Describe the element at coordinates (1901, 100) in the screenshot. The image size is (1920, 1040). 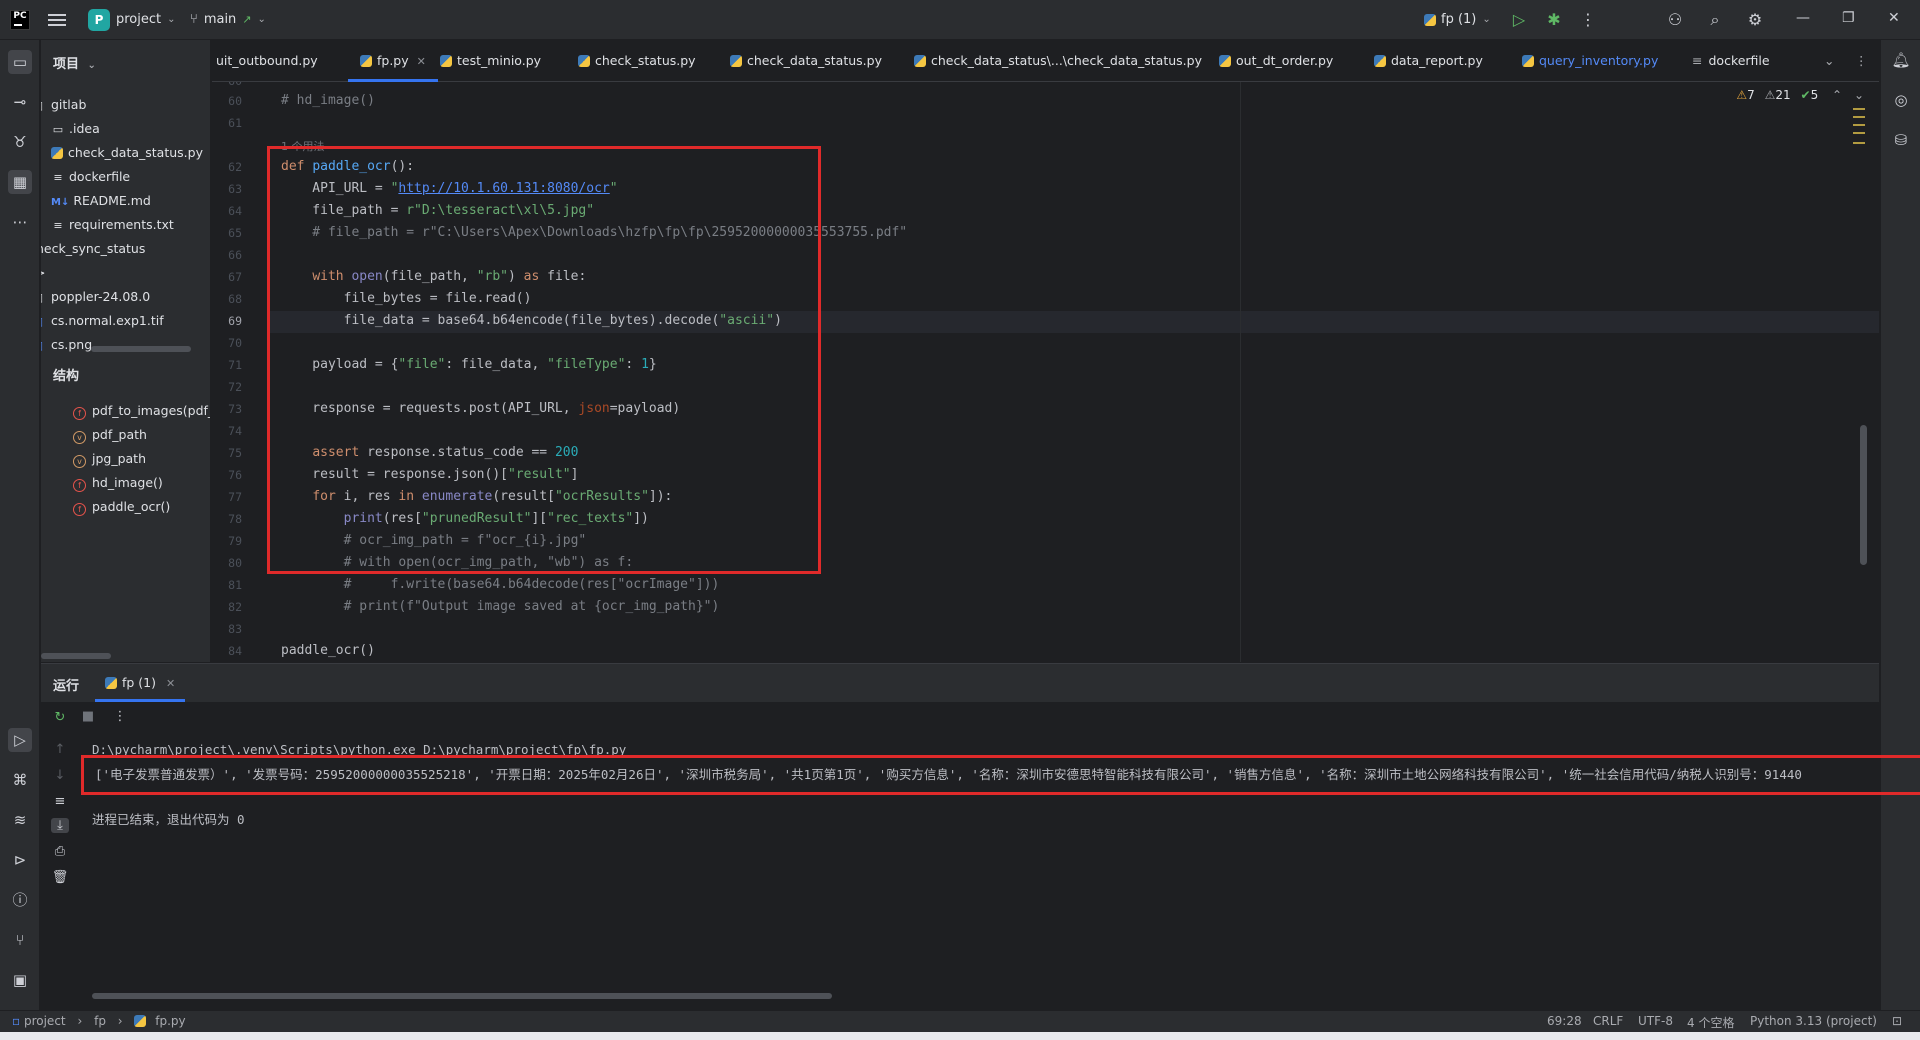
I see `ai-assistant-icon: ◎` at that location.